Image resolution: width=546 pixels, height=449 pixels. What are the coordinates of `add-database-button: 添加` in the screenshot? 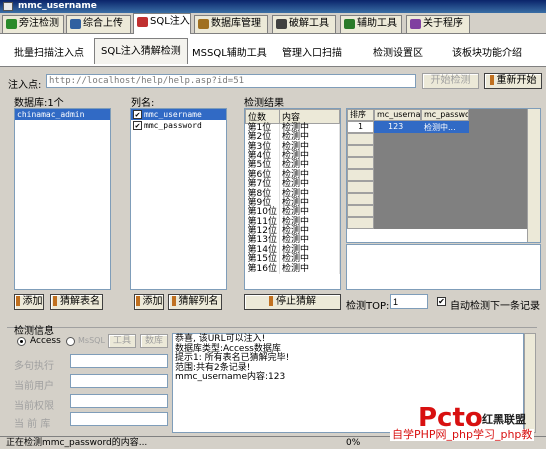 It's located at (29, 302).